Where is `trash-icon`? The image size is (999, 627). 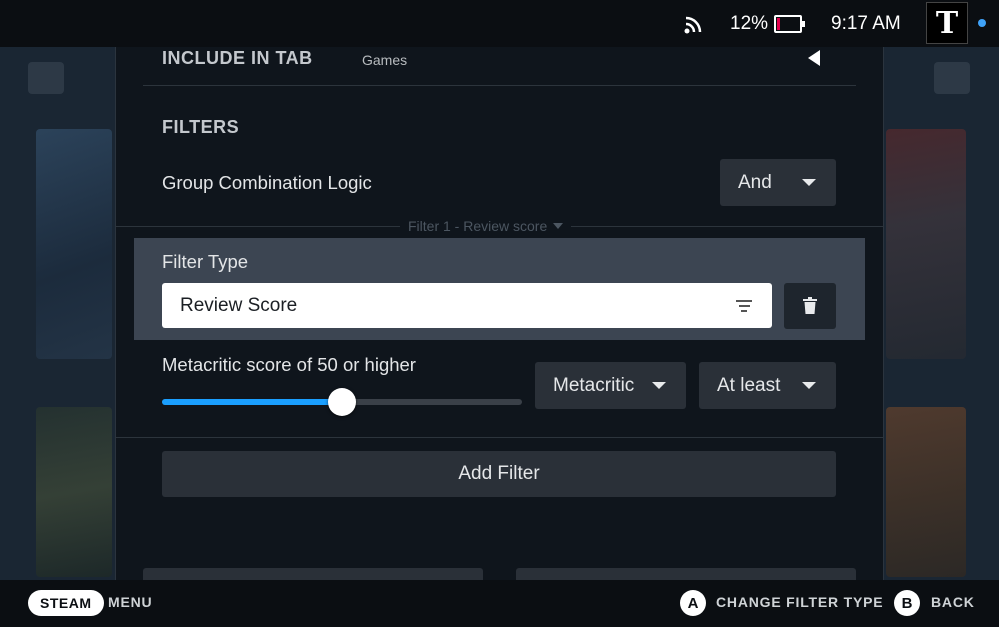 trash-icon is located at coordinates (810, 305).